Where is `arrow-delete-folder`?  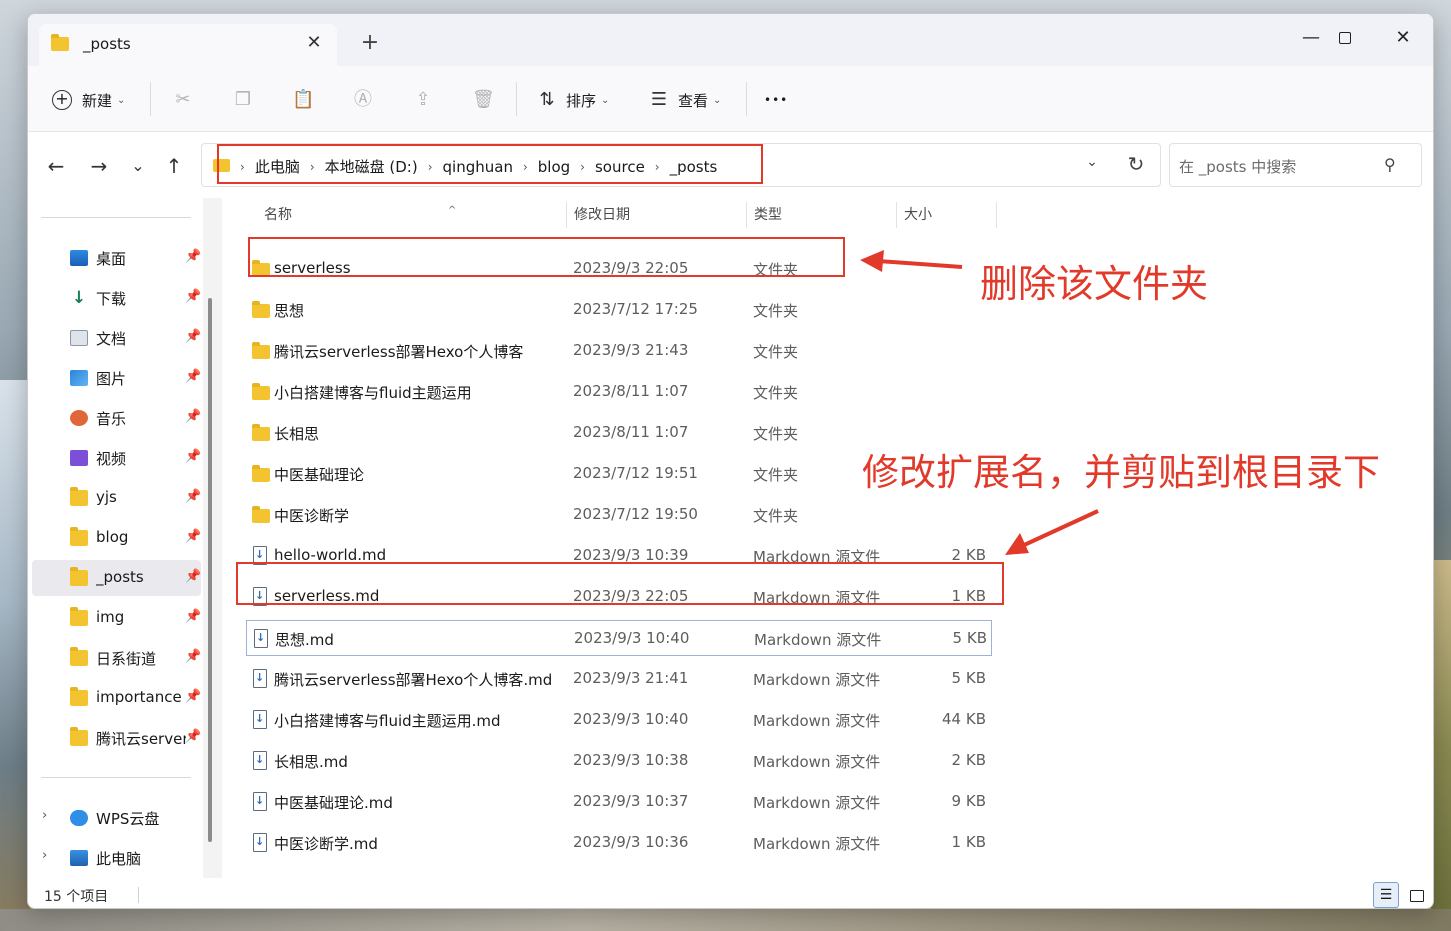
arrow-delete-folder is located at coordinates (911, 261).